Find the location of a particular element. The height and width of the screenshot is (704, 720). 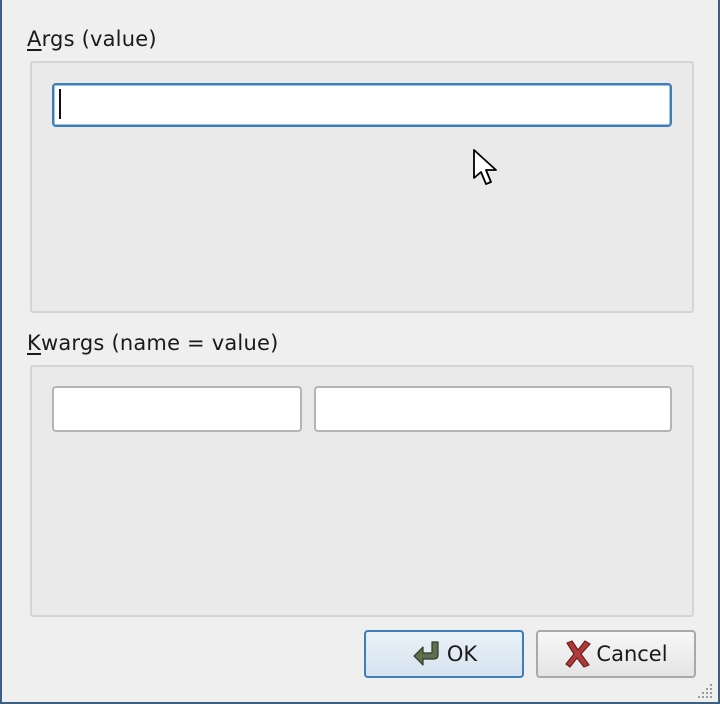

args-label-mnemonic: A is located at coordinates (34, 39).